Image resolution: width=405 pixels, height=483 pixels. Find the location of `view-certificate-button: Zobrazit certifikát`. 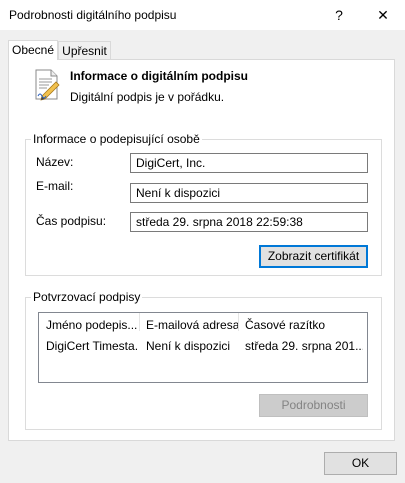

view-certificate-button: Zobrazit certifikát is located at coordinates (313, 256).